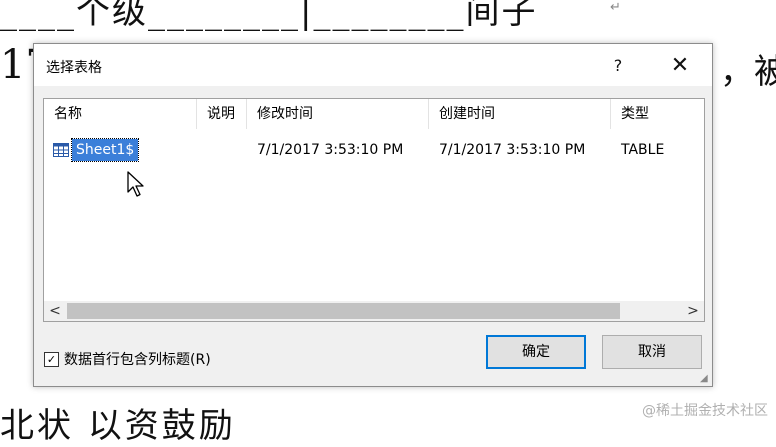 This screenshot has width=776, height=447. I want to click on column-header-description: 说明, so click(222, 114).